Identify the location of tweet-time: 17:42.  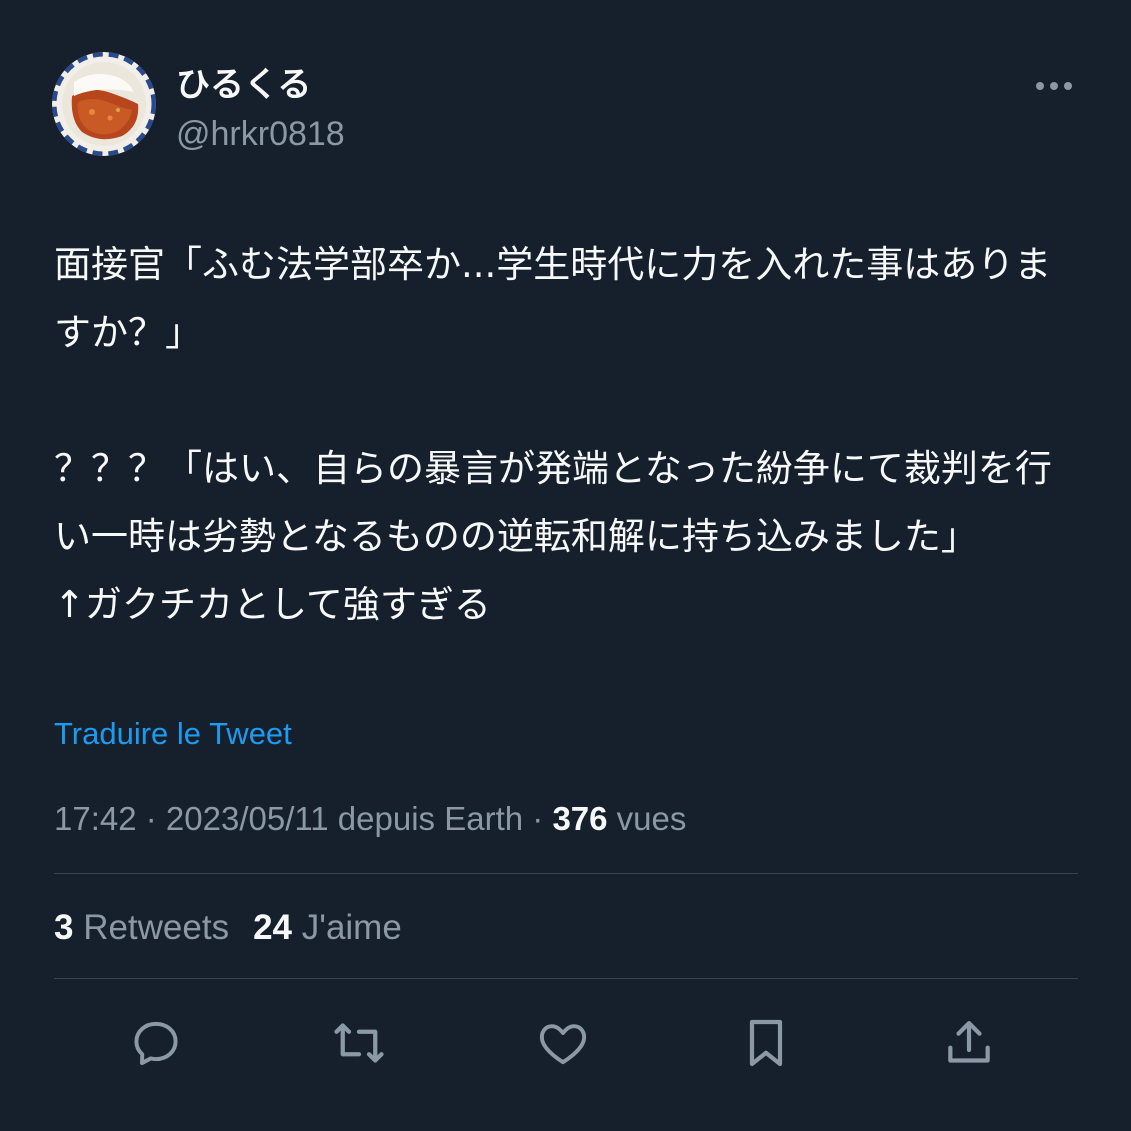
(95, 818).